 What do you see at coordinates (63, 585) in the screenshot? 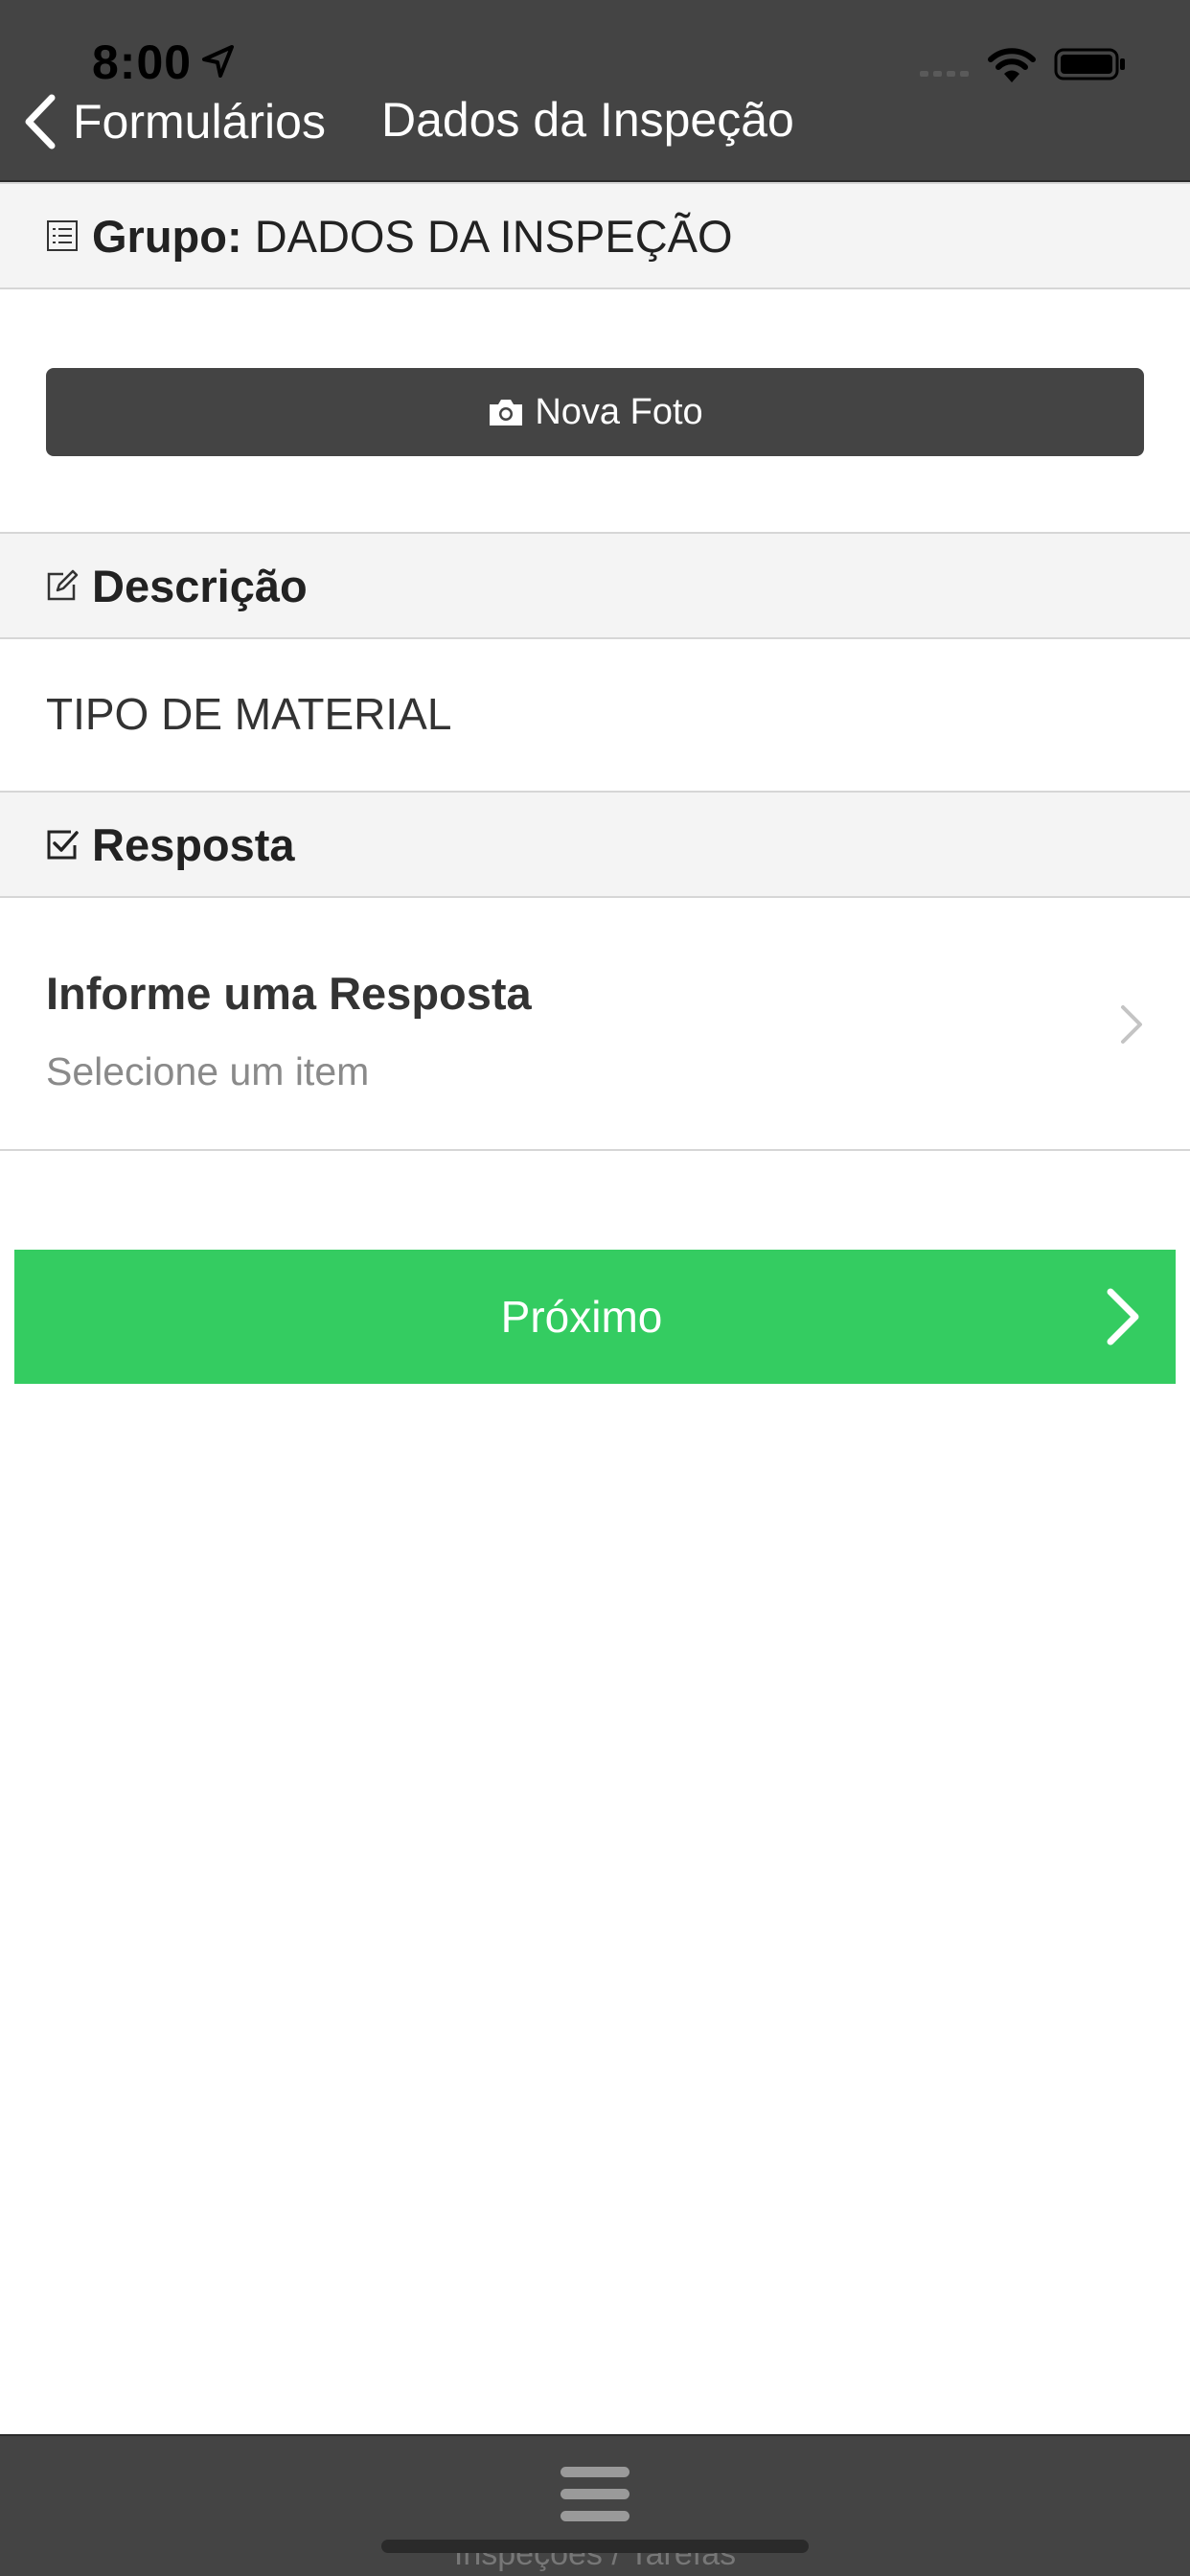
I see `edit-icon` at bounding box center [63, 585].